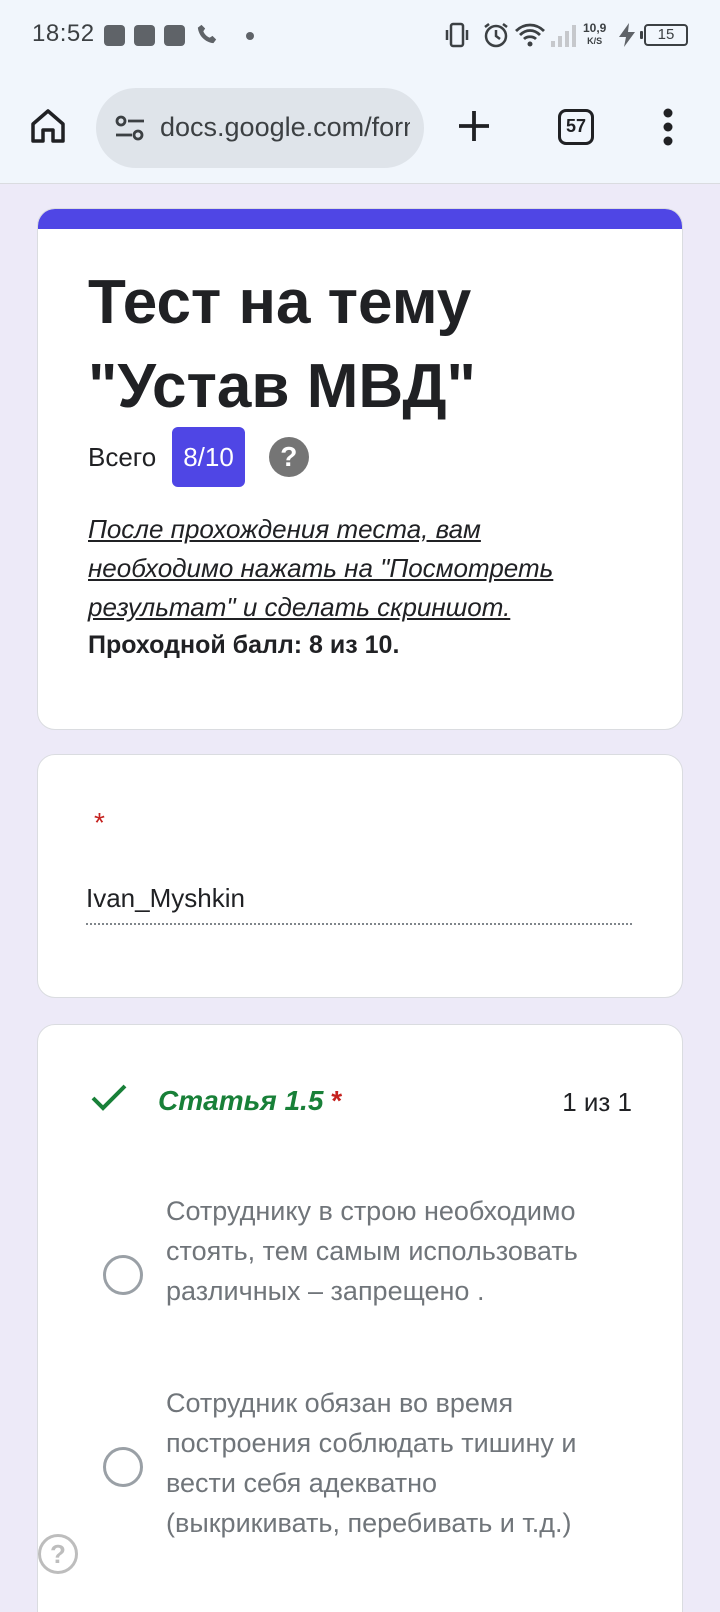  What do you see at coordinates (48, 126) in the screenshot?
I see `home-icon` at bounding box center [48, 126].